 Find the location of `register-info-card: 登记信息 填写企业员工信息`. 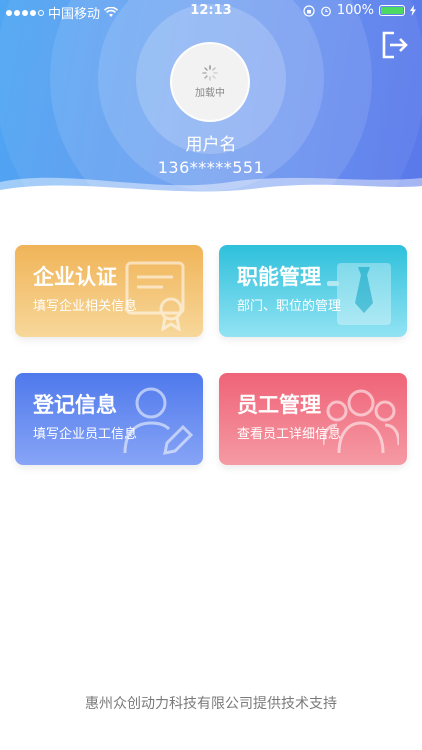

register-info-card: 登记信息 填写企业员工信息 is located at coordinates (109, 419).